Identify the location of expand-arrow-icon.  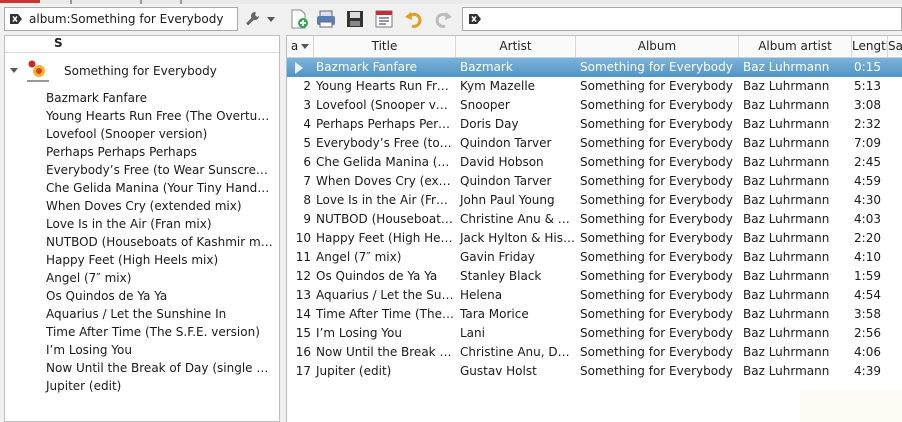
(14, 70).